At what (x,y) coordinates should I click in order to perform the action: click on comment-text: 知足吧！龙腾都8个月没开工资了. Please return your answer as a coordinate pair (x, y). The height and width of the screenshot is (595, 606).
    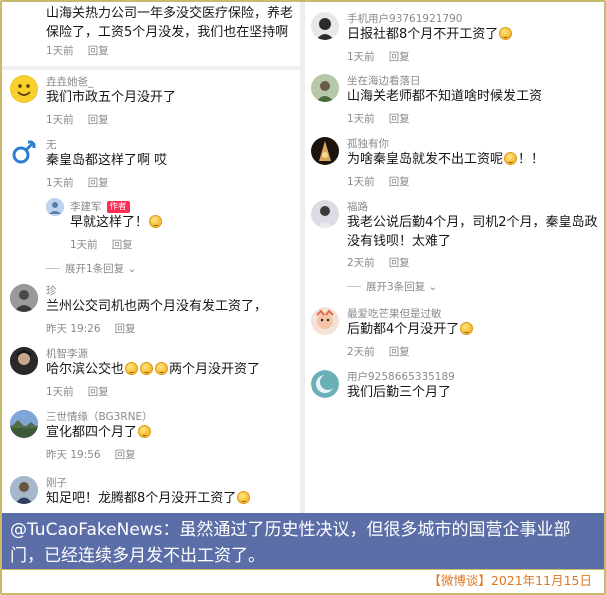
    Looking at the image, I should click on (148, 498).